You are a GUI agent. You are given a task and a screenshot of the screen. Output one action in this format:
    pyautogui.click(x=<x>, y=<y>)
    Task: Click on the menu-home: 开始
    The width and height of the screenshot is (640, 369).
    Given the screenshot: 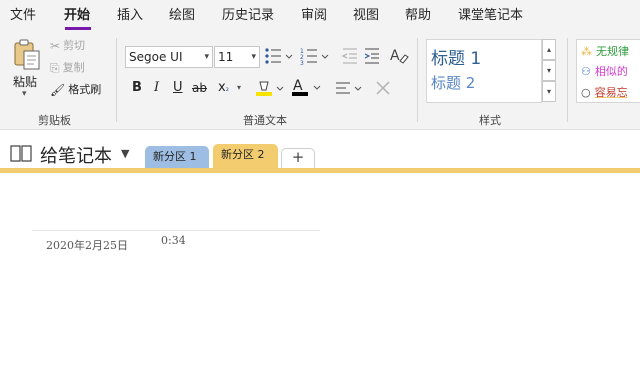 What is the action you would take?
    pyautogui.click(x=77, y=16)
    